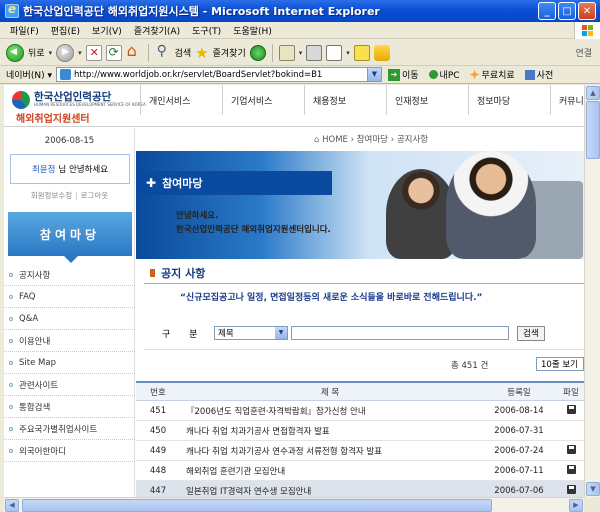  Describe the element at coordinates (51, 195) in the screenshot. I see `edit-profile-link: 회원정보수정` at that location.